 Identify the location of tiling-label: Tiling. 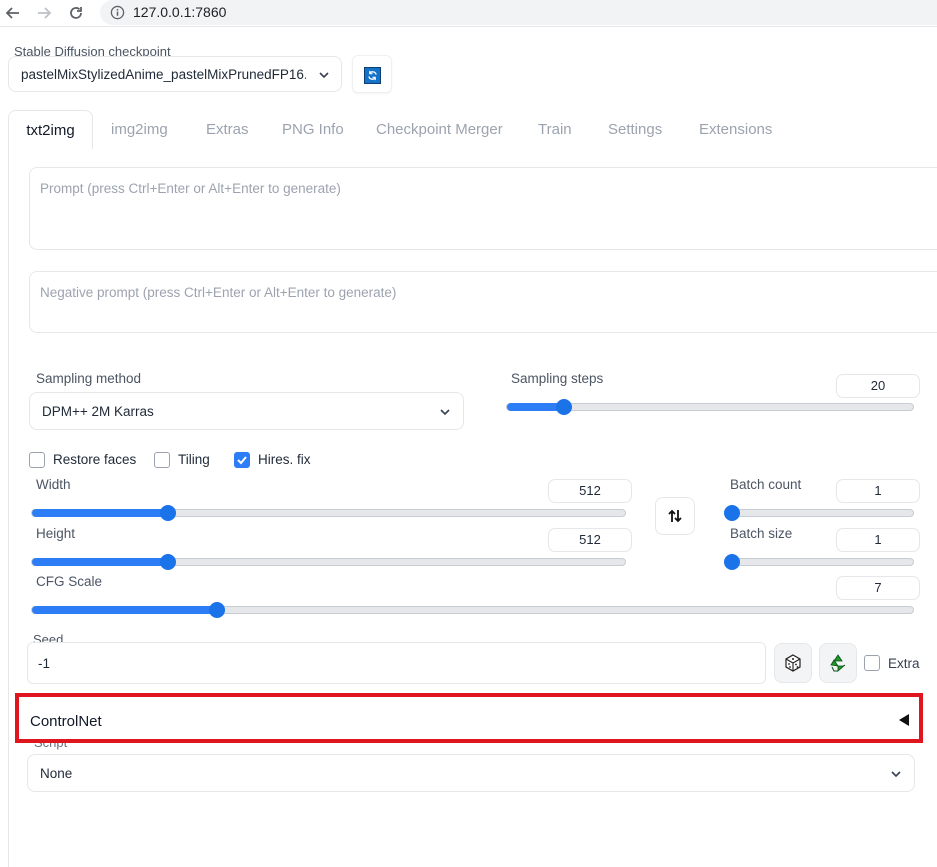
(194, 459).